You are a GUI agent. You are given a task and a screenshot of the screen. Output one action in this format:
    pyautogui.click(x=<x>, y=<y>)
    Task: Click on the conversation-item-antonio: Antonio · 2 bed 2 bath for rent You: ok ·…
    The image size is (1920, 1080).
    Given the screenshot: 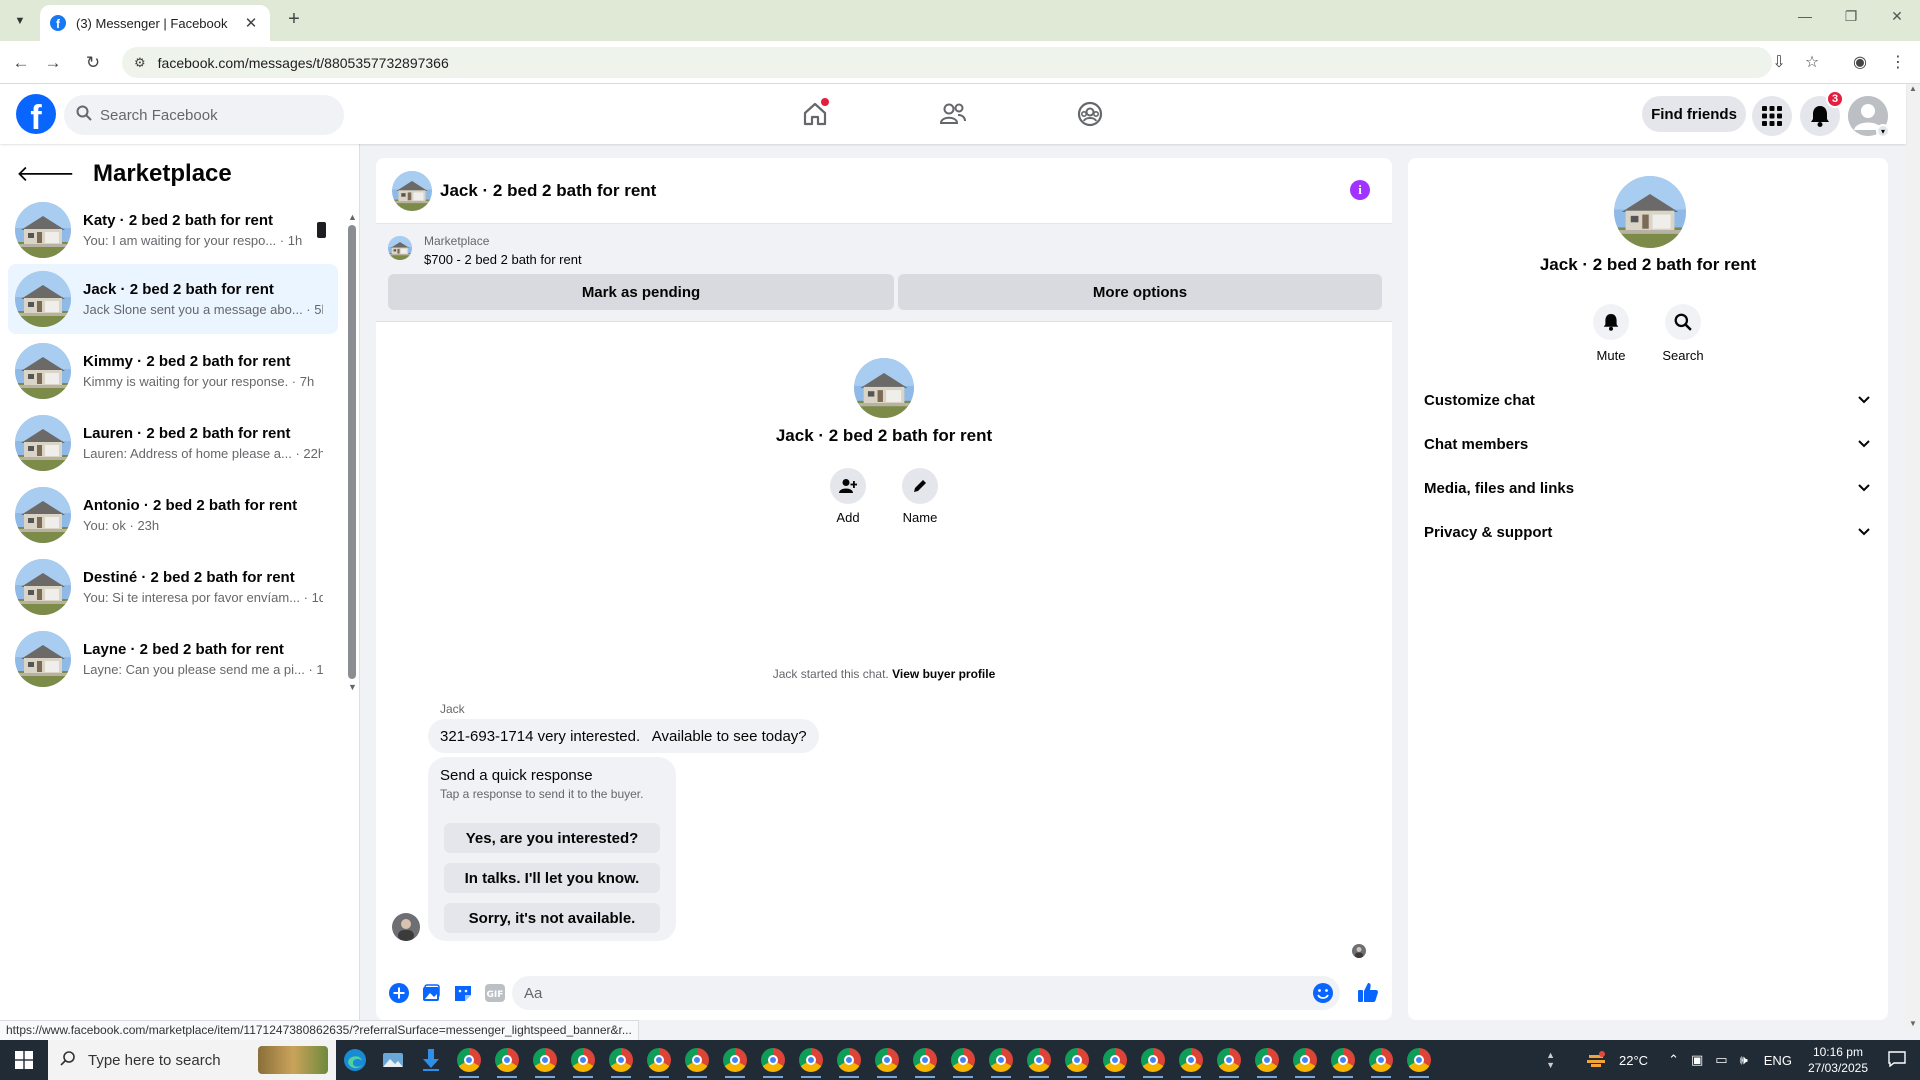 What is the action you would take?
    pyautogui.click(x=173, y=515)
    